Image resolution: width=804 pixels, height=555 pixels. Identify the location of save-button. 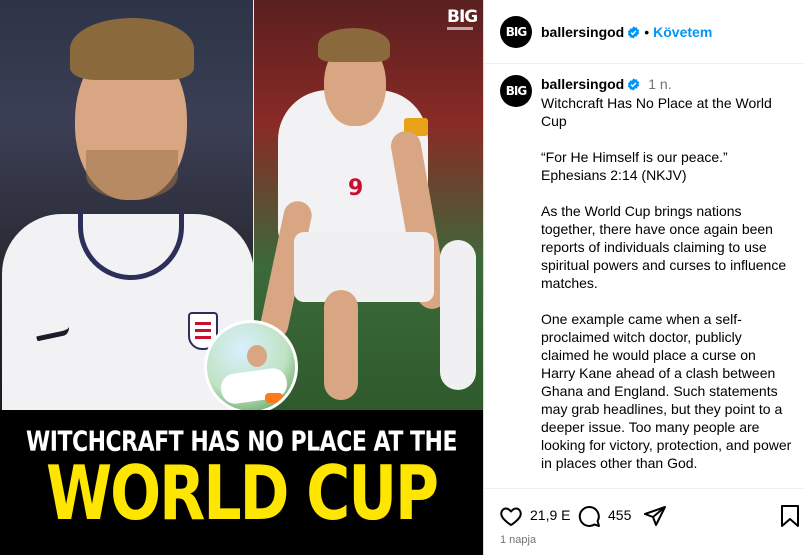
(790, 516).